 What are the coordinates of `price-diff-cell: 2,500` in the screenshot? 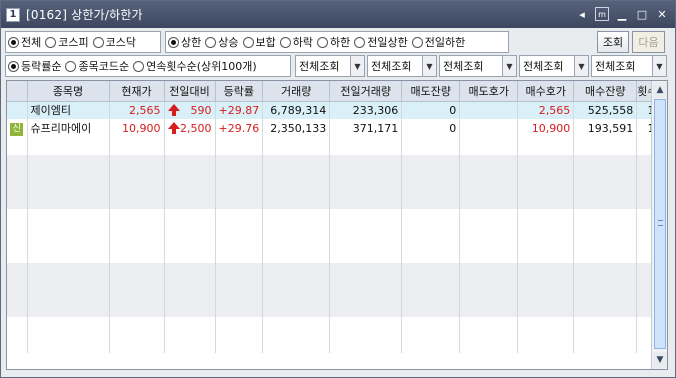 It's located at (190, 128).